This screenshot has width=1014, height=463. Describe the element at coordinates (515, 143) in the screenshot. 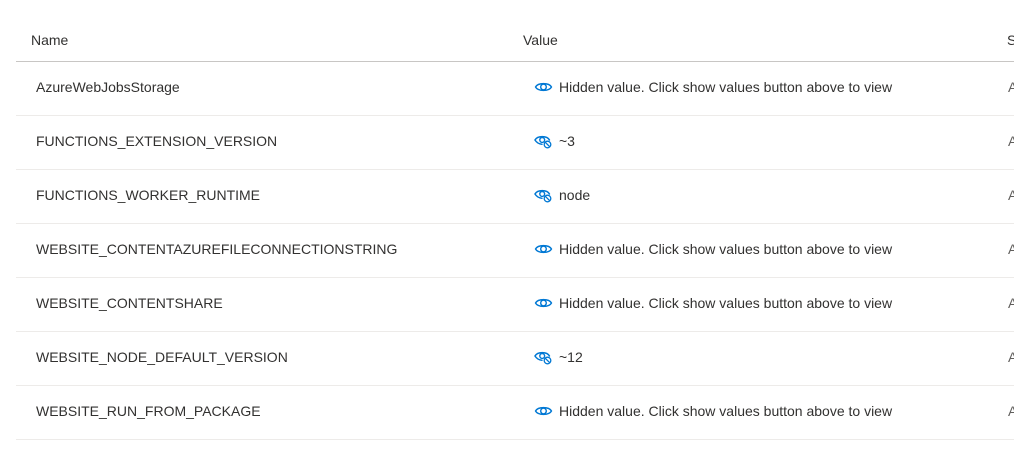

I see `table-row: FUNCTIONS_EXTENSION_VERSION ~3 A` at that location.